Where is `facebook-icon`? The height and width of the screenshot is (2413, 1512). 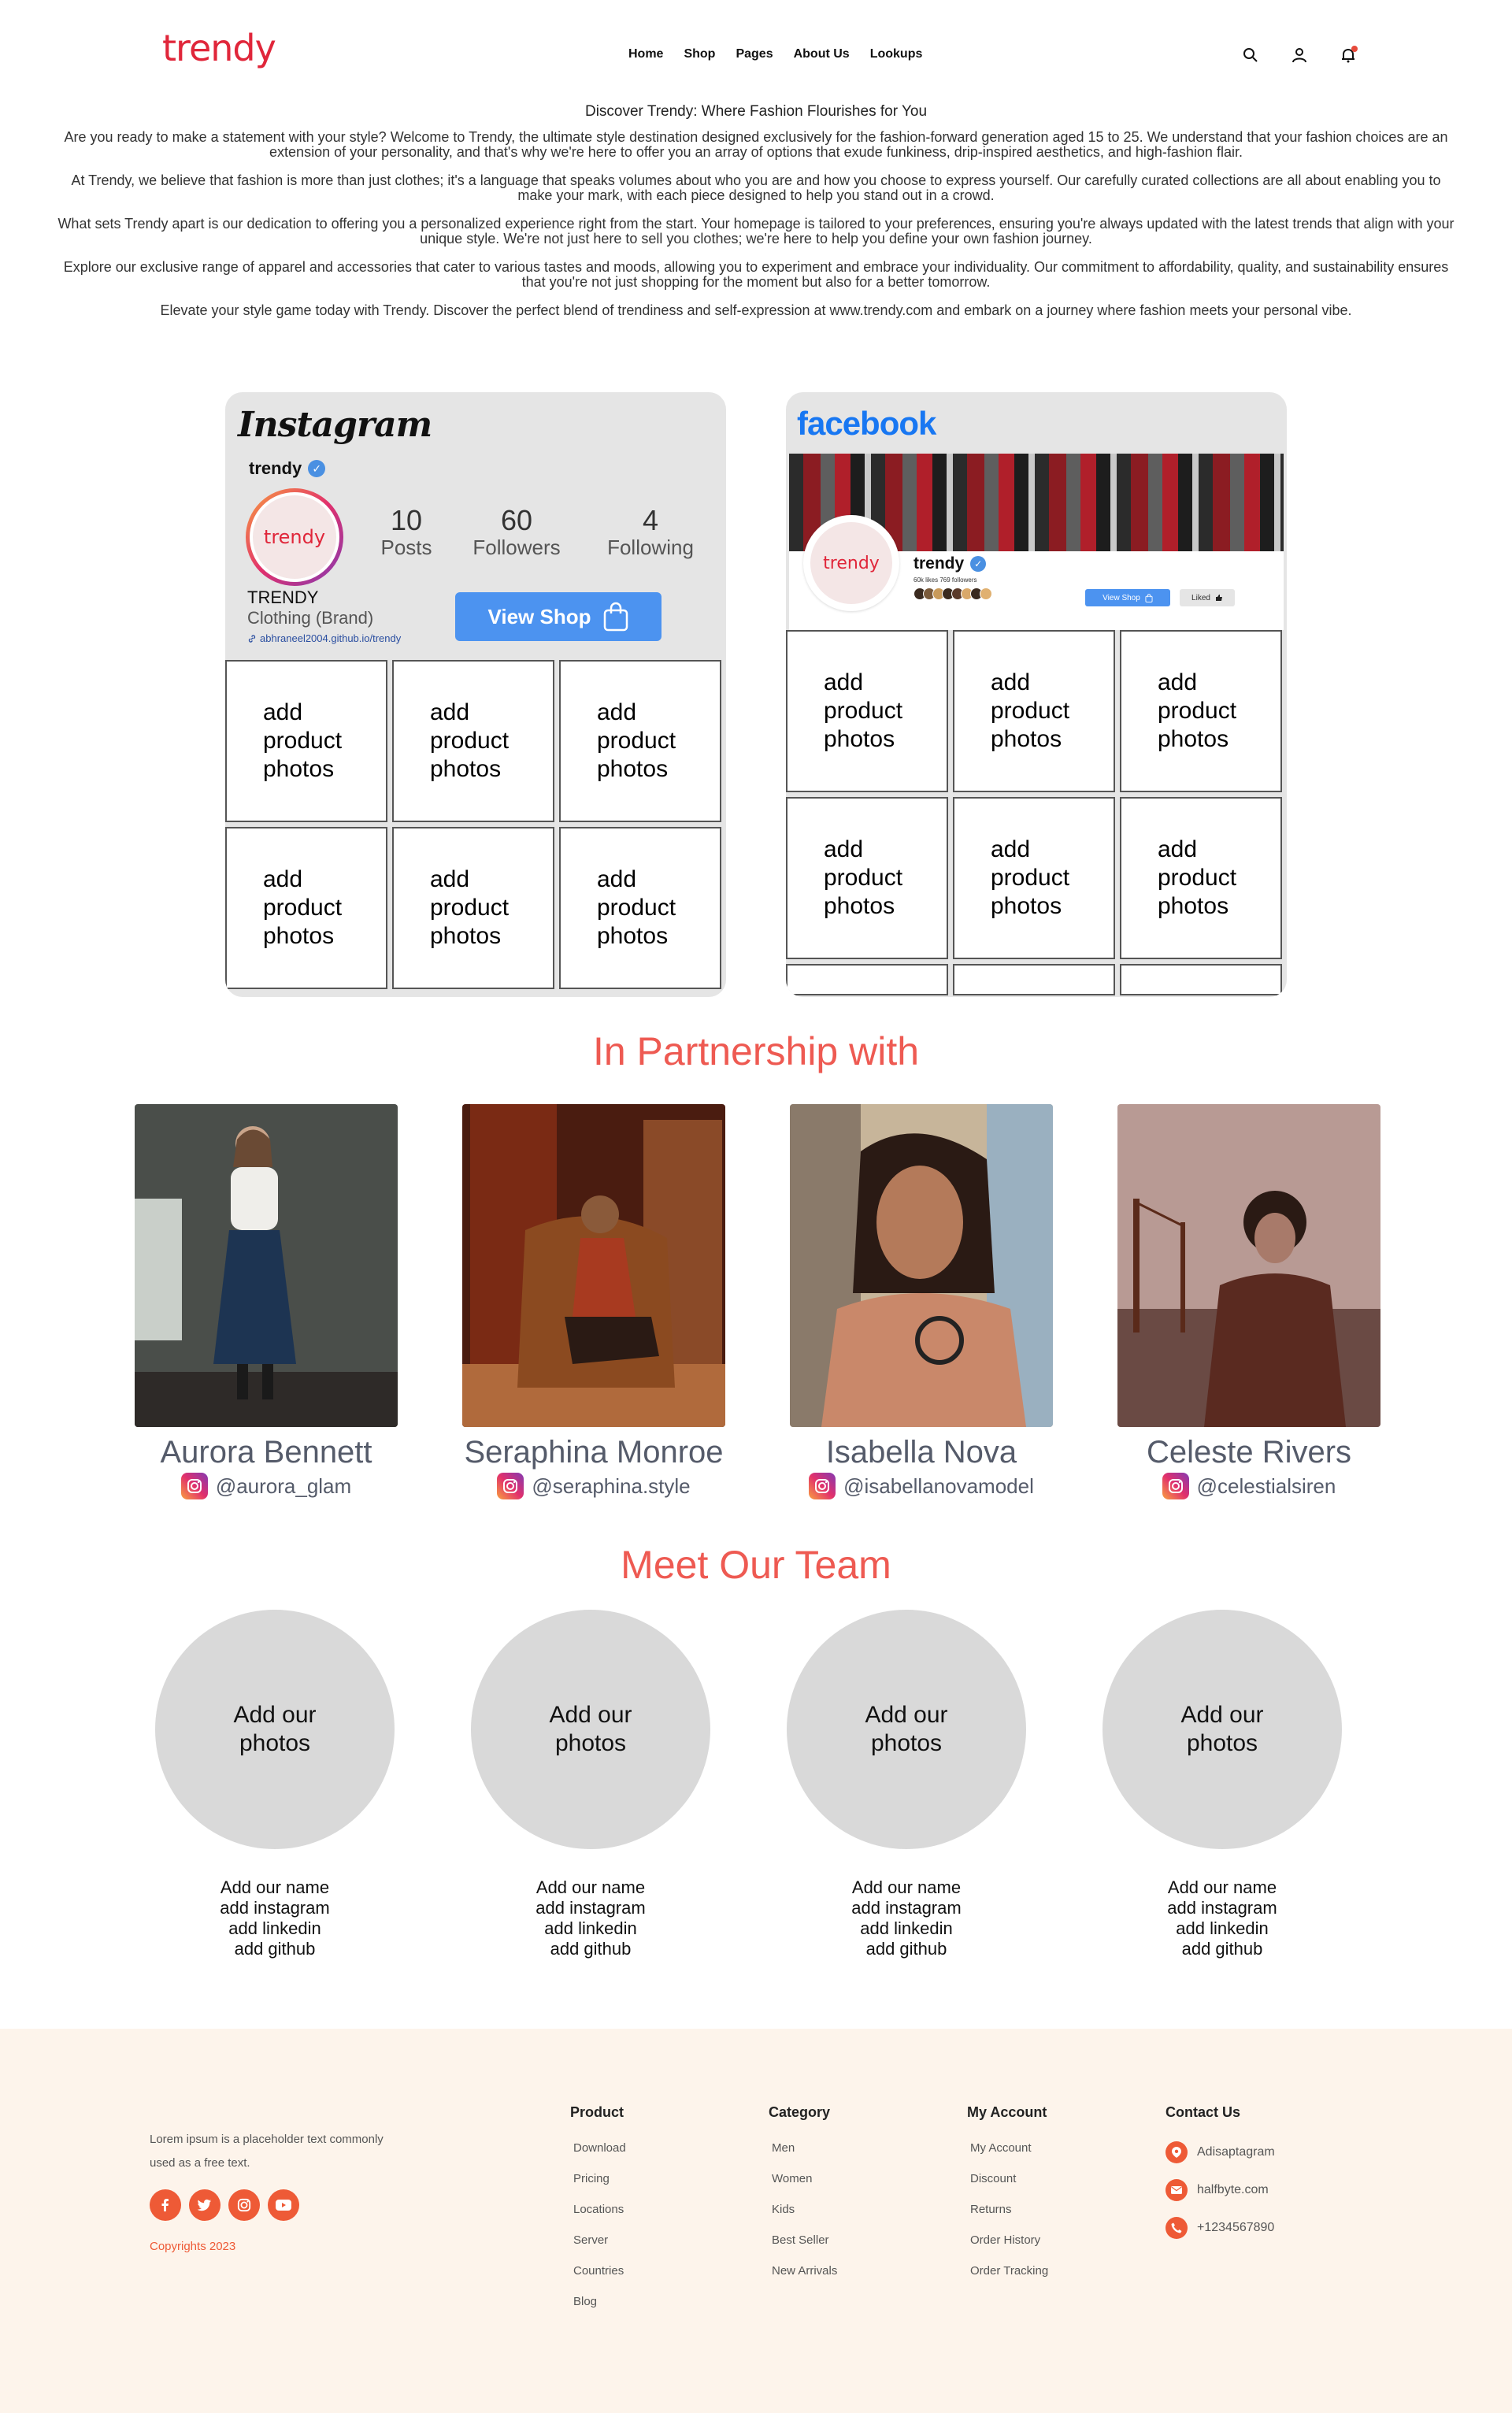 facebook-icon is located at coordinates (165, 2205).